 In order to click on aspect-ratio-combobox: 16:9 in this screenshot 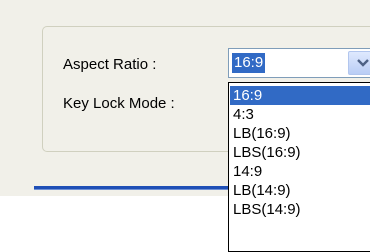, I will do `click(299, 63)`.